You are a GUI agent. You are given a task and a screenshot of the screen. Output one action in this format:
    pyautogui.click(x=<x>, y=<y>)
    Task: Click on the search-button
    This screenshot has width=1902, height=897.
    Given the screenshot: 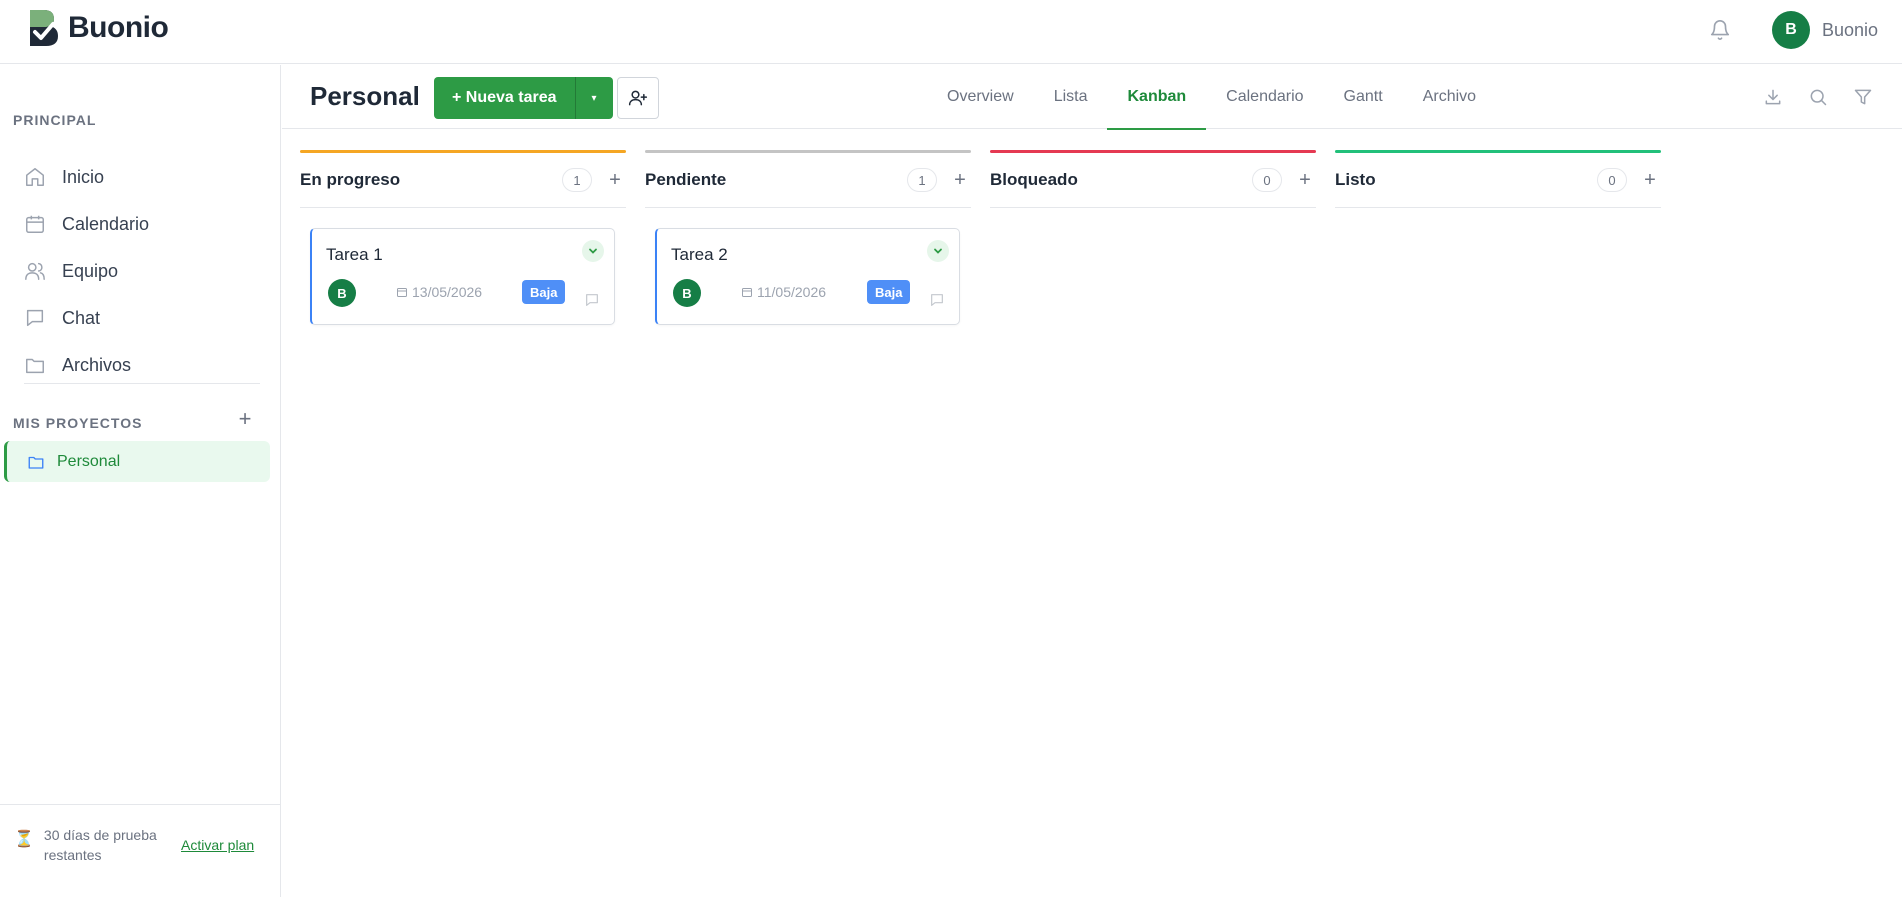 What is the action you would take?
    pyautogui.click(x=1818, y=97)
    